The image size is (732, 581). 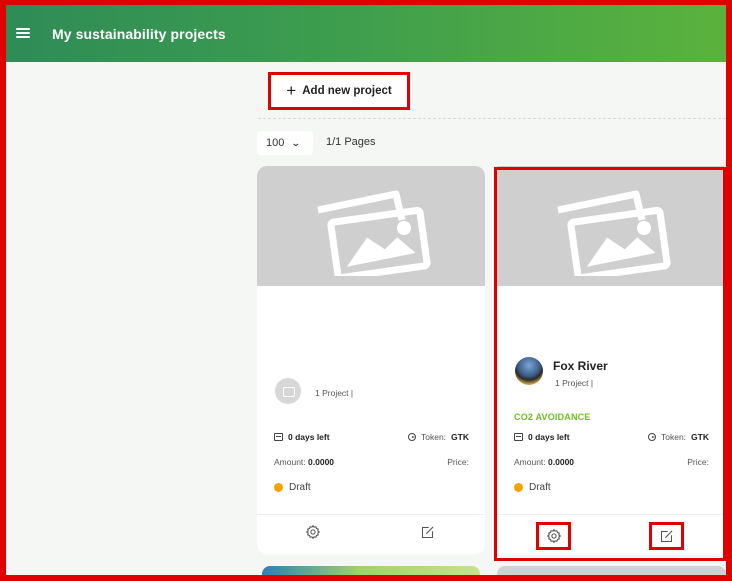 I want to click on owner-name: Fox River, so click(x=580, y=366).